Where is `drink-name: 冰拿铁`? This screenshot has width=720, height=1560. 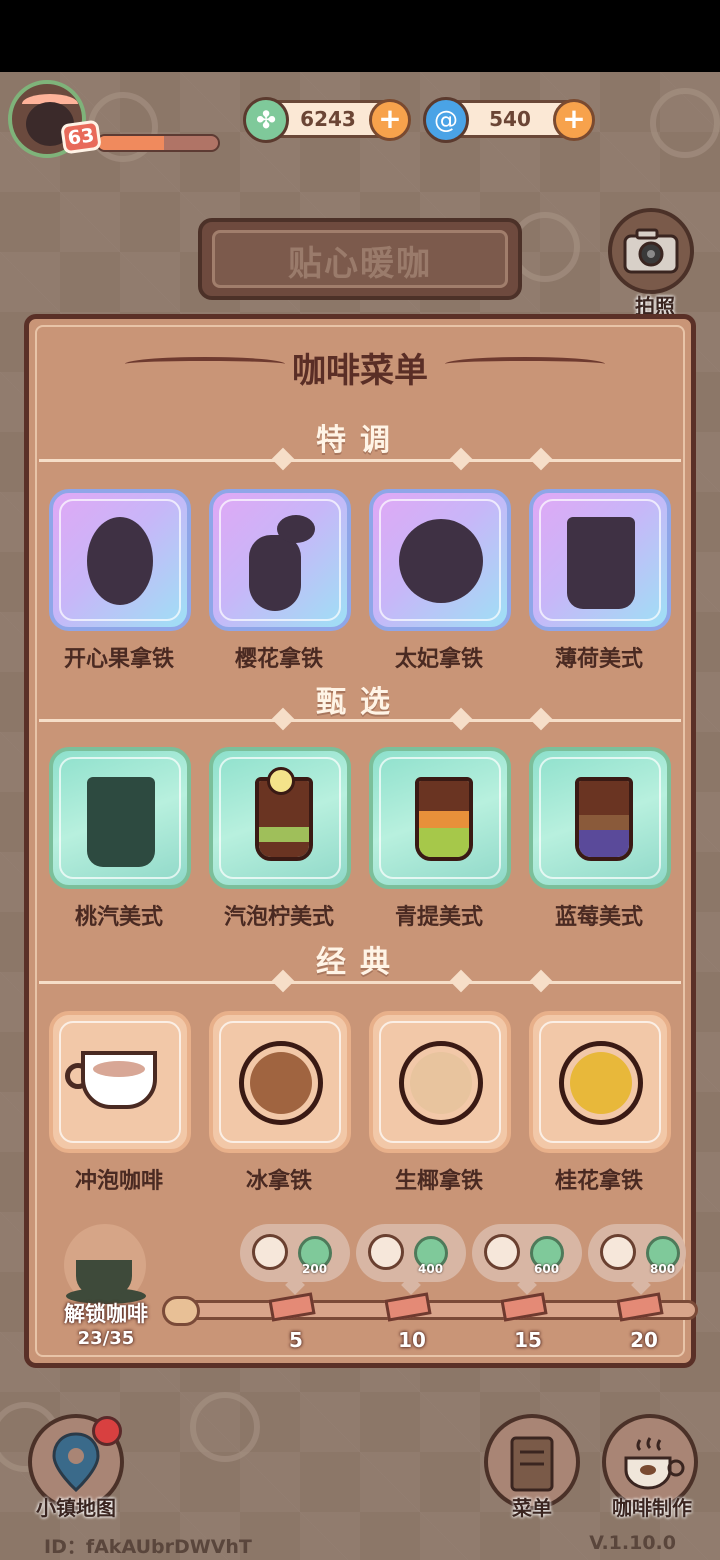
drink-name: 冰拿铁 is located at coordinates (278, 1181).